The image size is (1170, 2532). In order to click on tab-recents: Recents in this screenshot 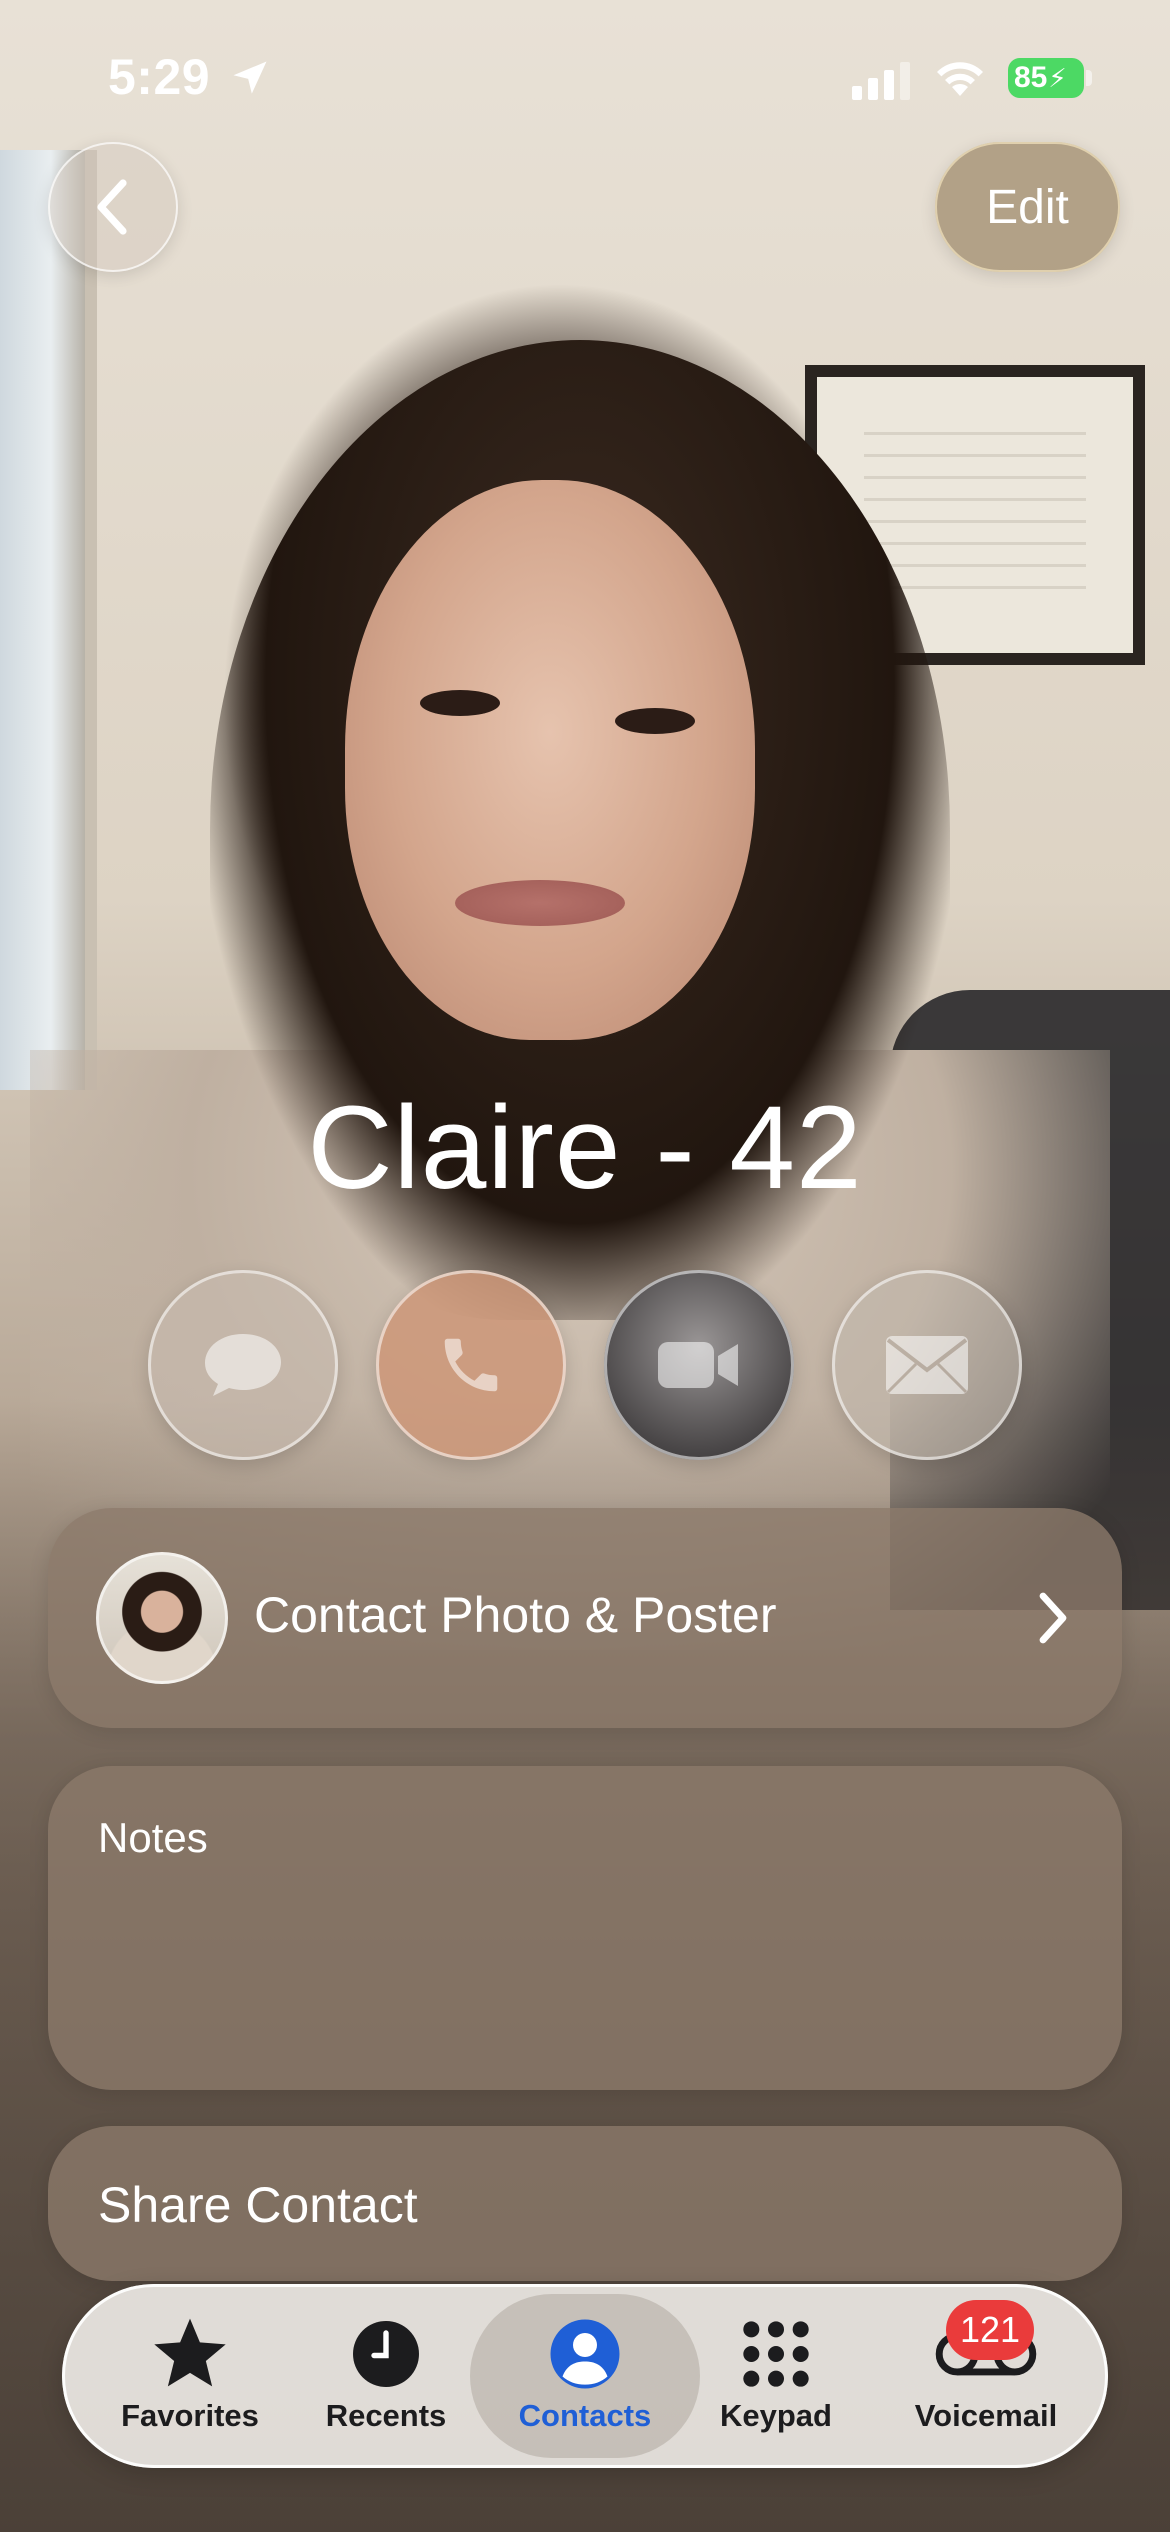, I will do `click(386, 2376)`.